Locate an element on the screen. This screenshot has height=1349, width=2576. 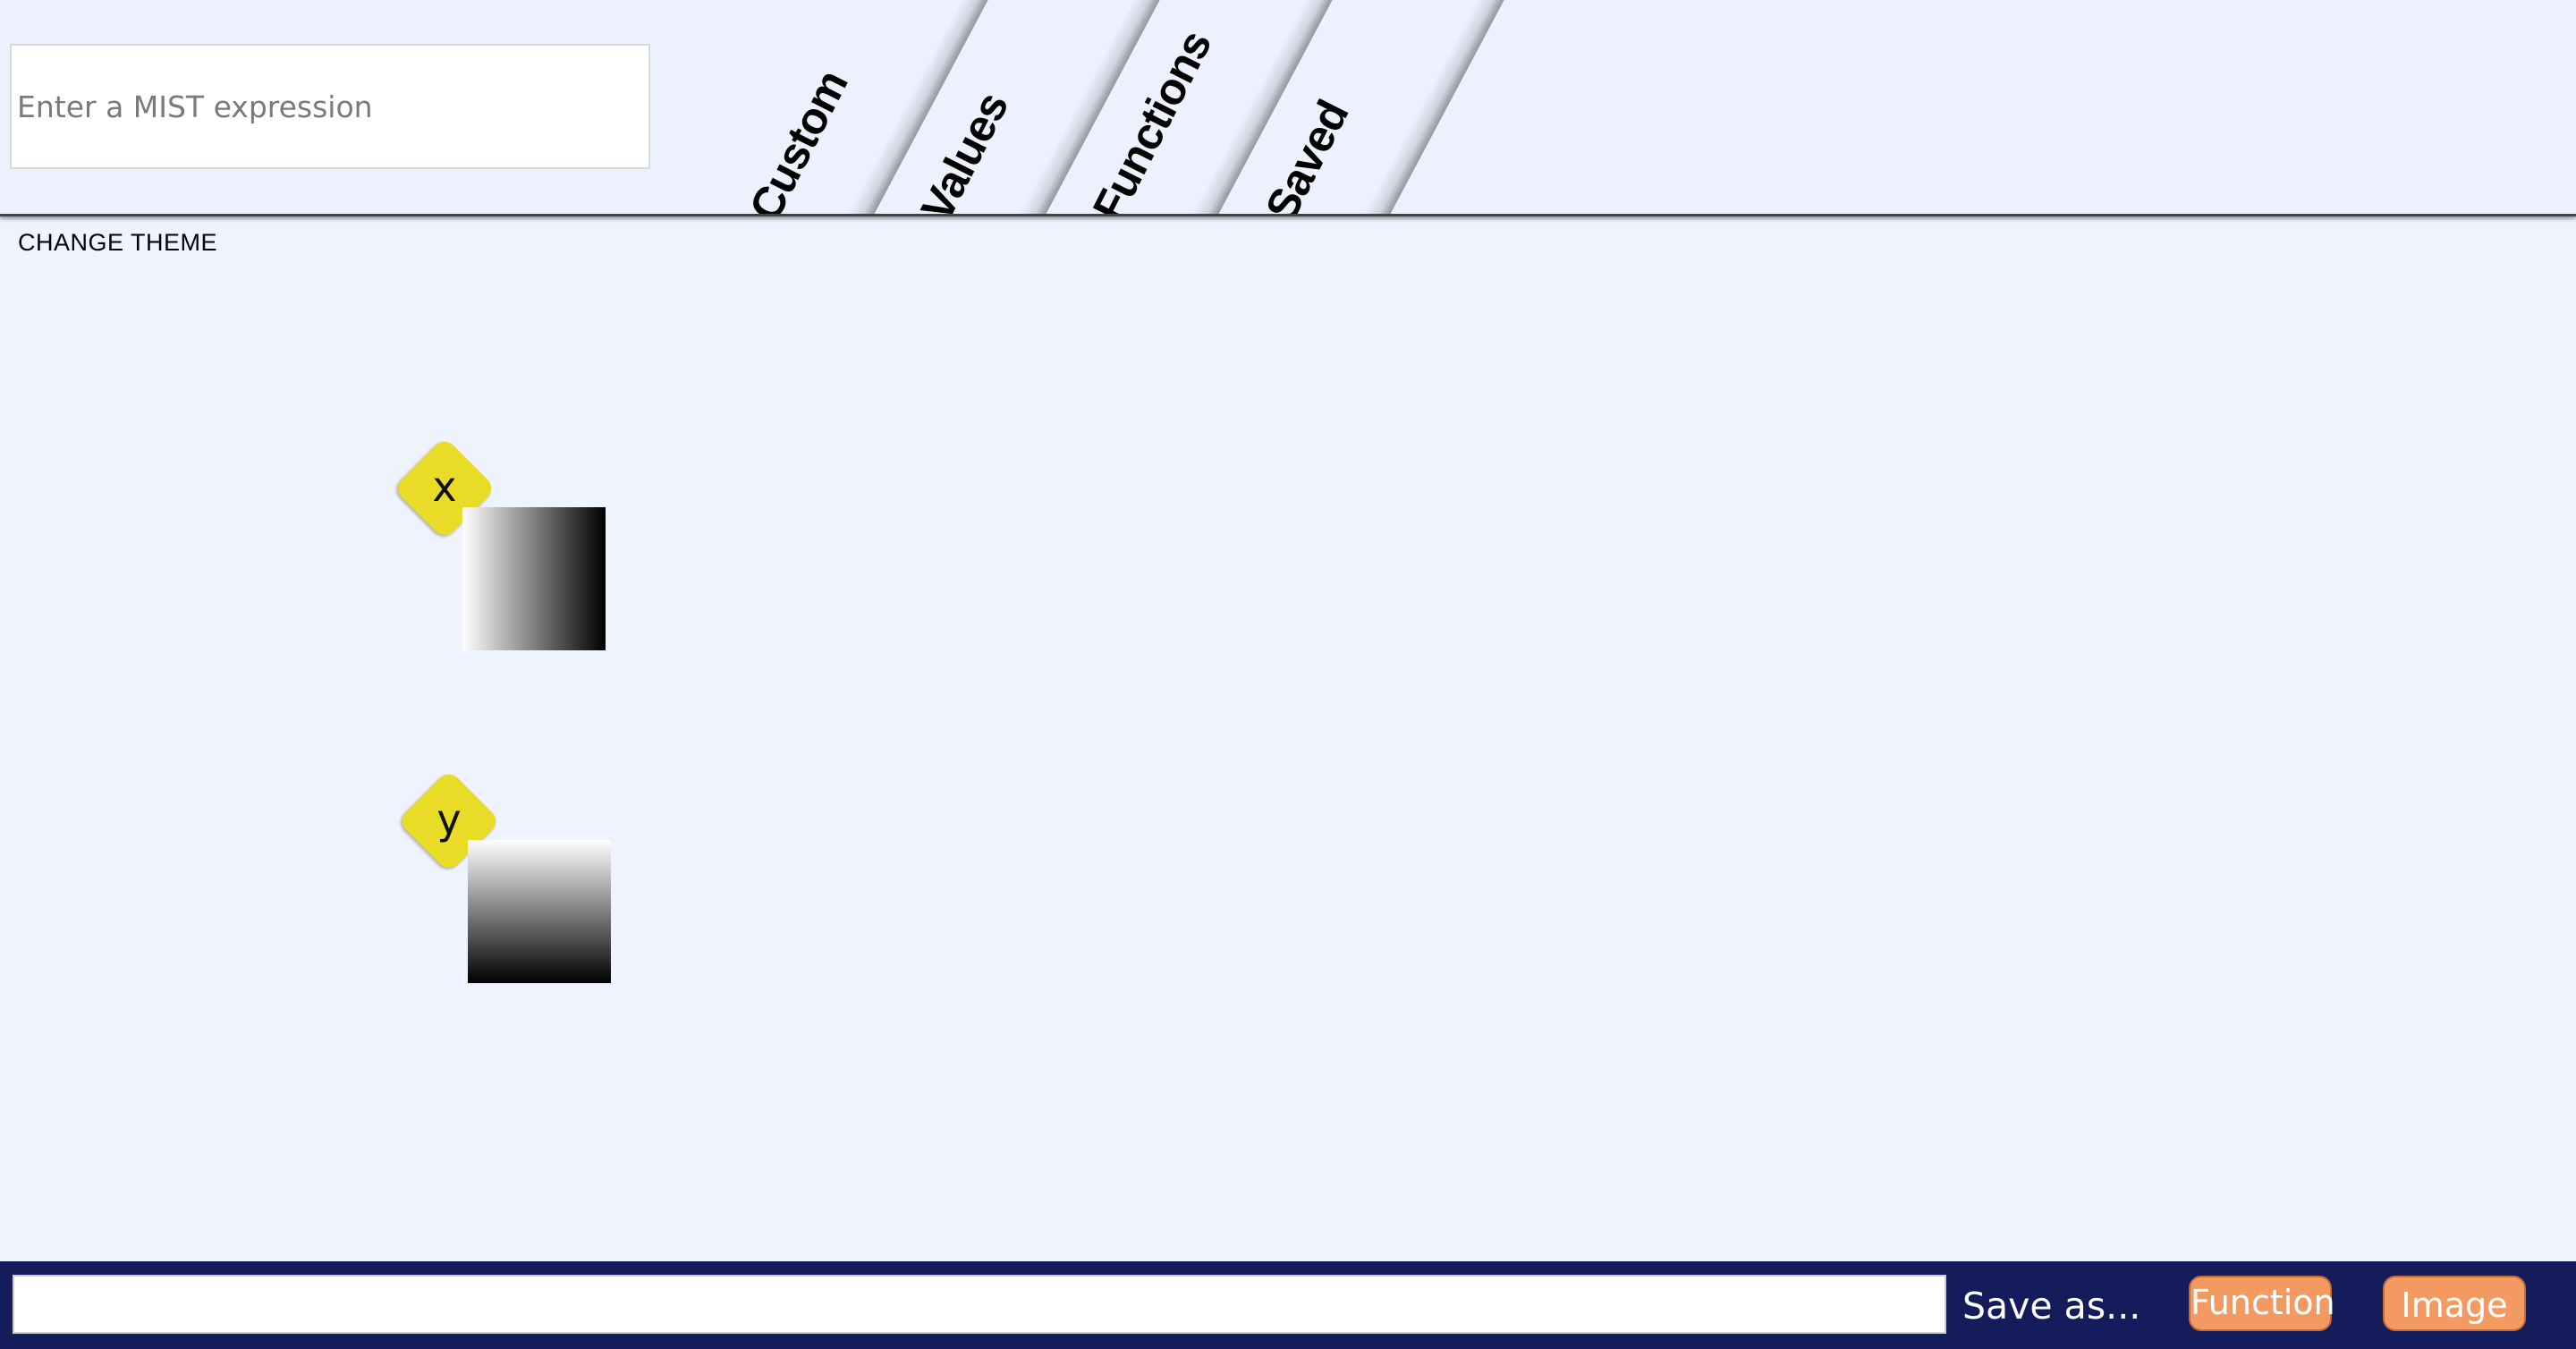
node-x-preview is located at coordinates (534, 578).